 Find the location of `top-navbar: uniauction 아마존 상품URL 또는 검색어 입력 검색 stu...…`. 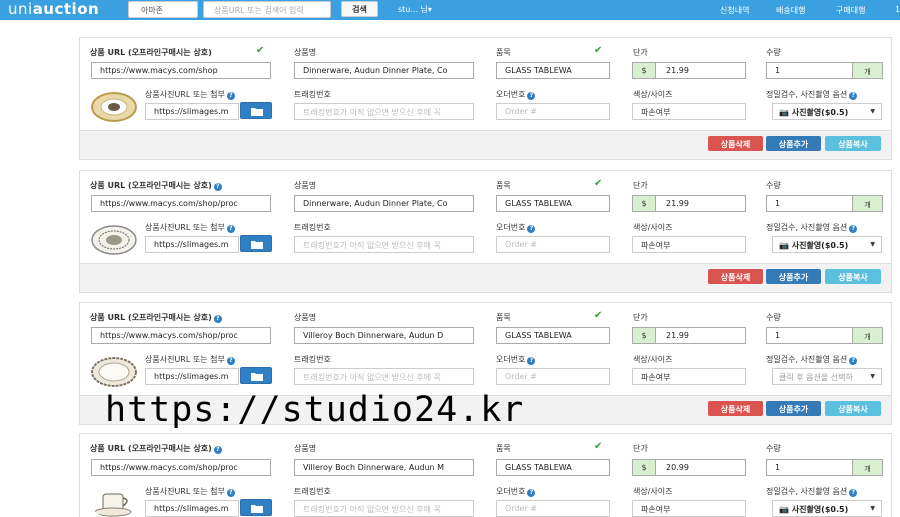

top-navbar: uniauction 아마존 상품URL 또는 검색어 입력 검색 stu...… is located at coordinates (450, 10).